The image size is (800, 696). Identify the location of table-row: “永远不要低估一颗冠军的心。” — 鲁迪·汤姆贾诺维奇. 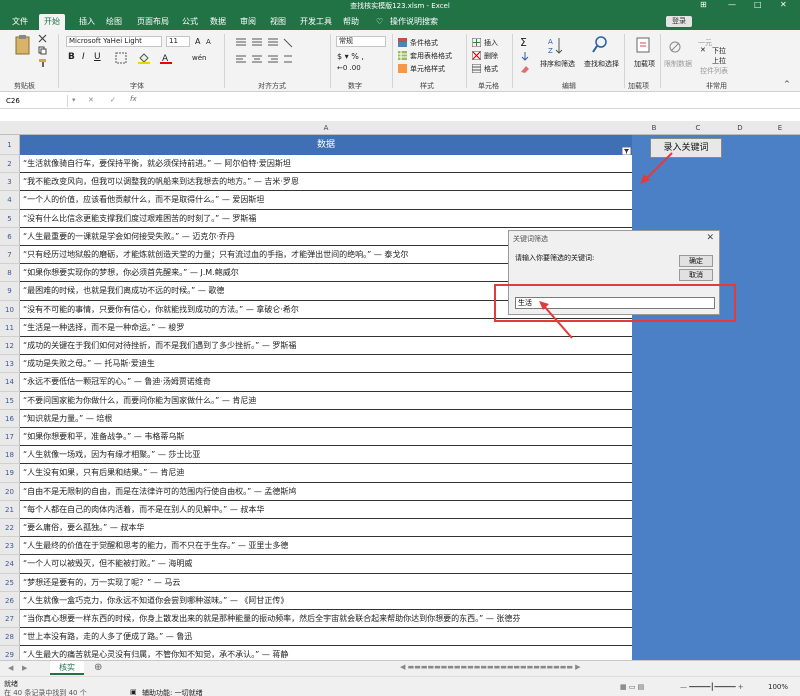
(326, 382).